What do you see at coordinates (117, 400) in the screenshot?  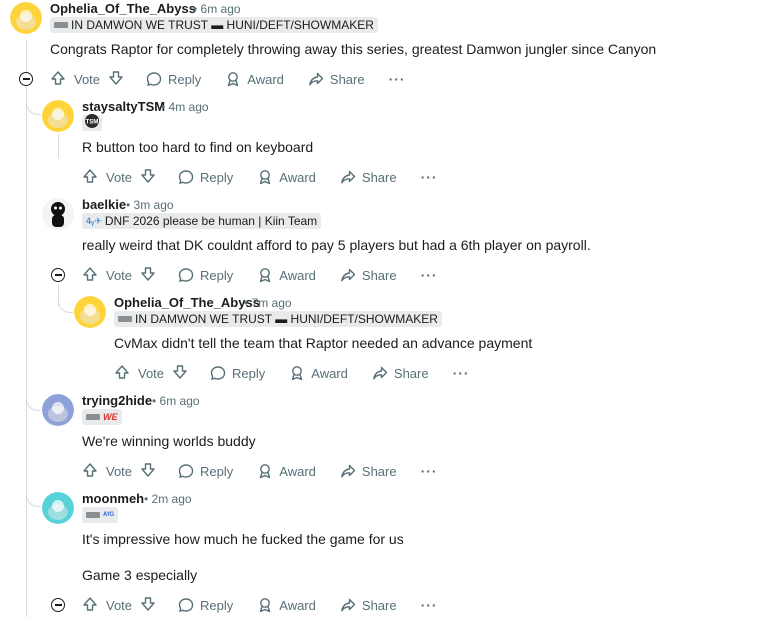 I see `username: trying2hide` at bounding box center [117, 400].